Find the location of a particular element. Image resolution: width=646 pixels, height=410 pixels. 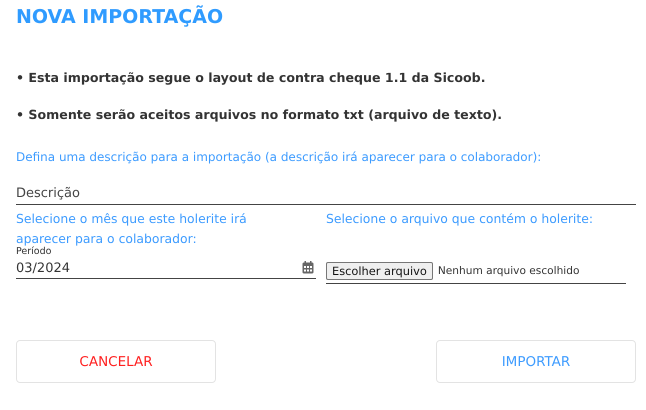

description-field: Descrição is located at coordinates (326, 194).